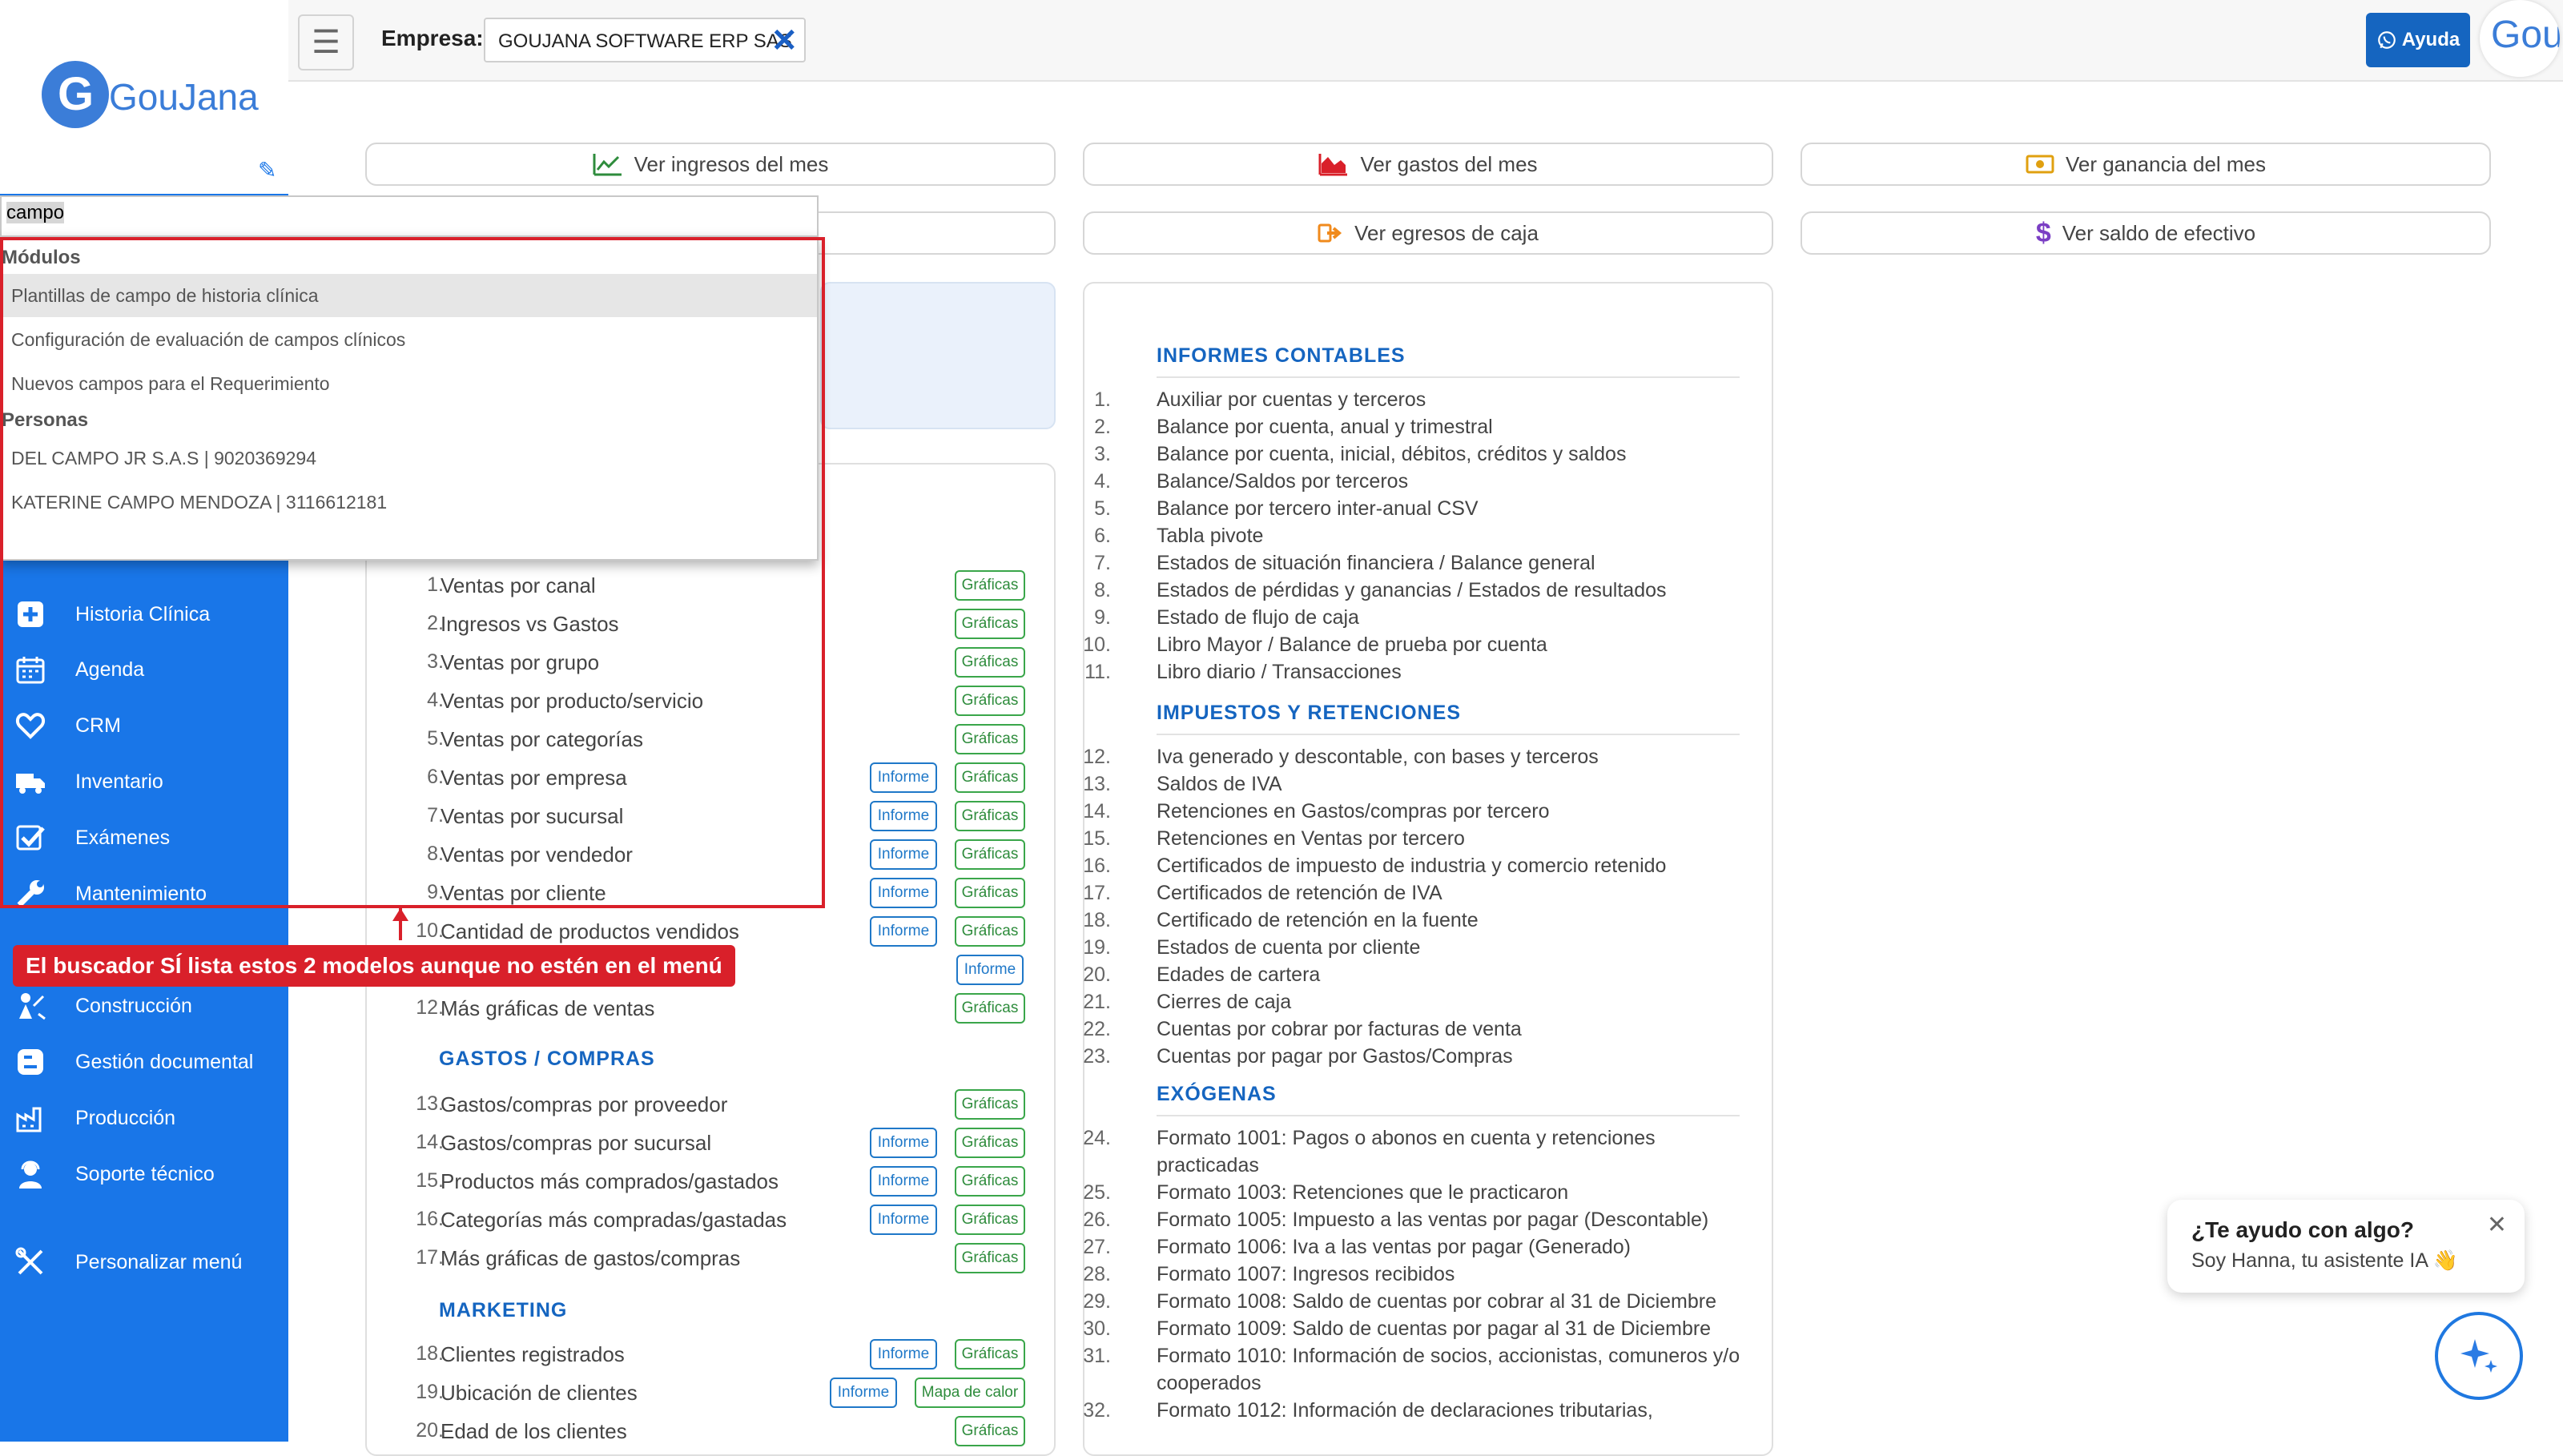  I want to click on accounting-report-row: 17. Certificados de retención de IVA, so click(1413, 893).